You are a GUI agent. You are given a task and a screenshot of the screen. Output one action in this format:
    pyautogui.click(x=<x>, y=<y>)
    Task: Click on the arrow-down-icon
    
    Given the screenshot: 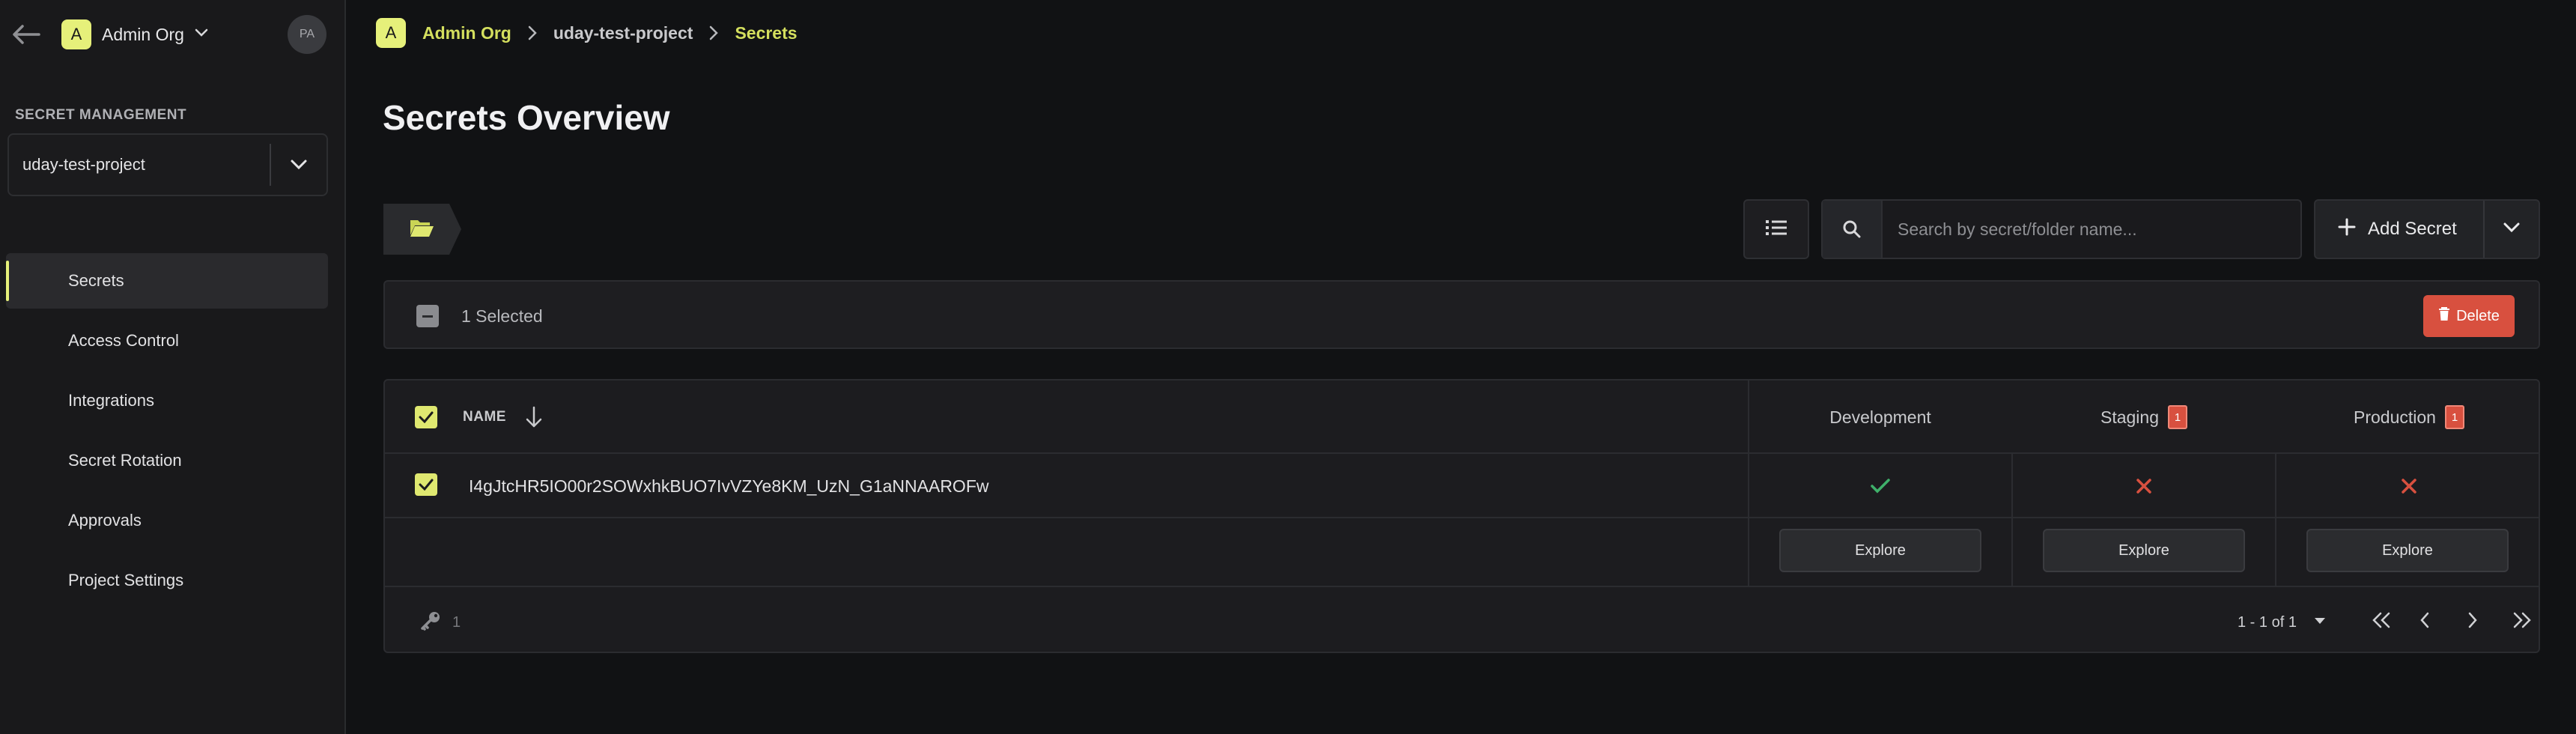 What is the action you would take?
    pyautogui.click(x=534, y=417)
    